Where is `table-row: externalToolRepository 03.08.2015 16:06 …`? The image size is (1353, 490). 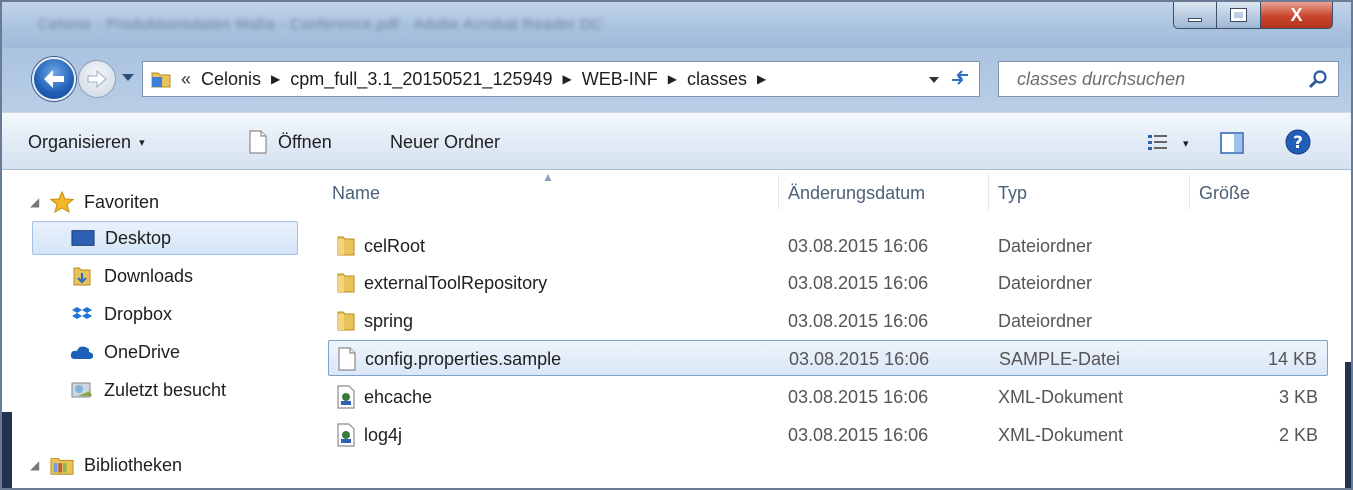 table-row: externalToolRepository 03.08.2015 16:06 … is located at coordinates (828, 283).